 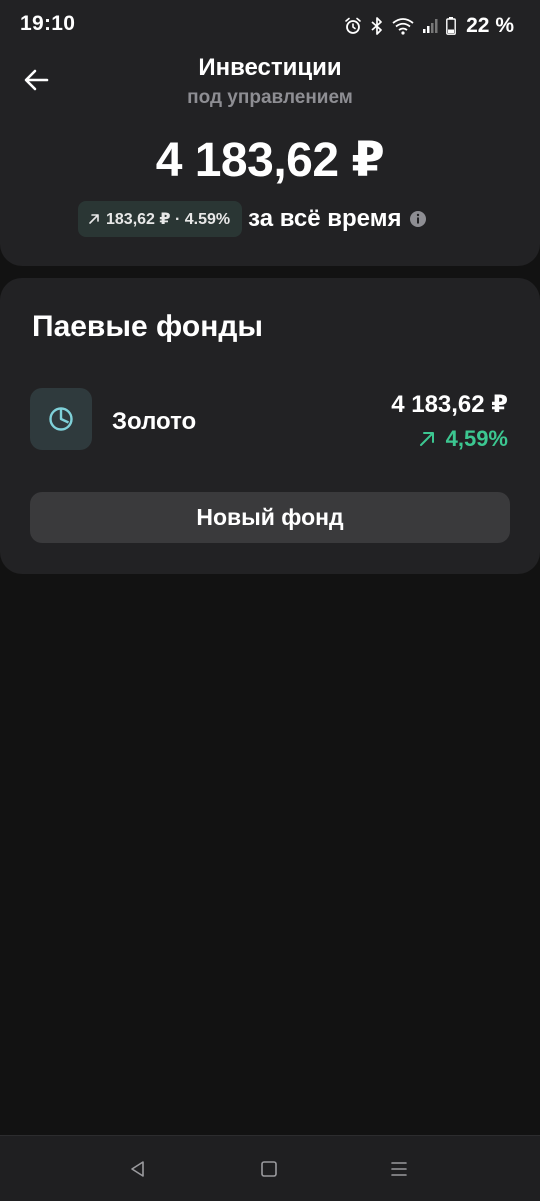 I want to click on recents-icon, so click(x=399, y=1168).